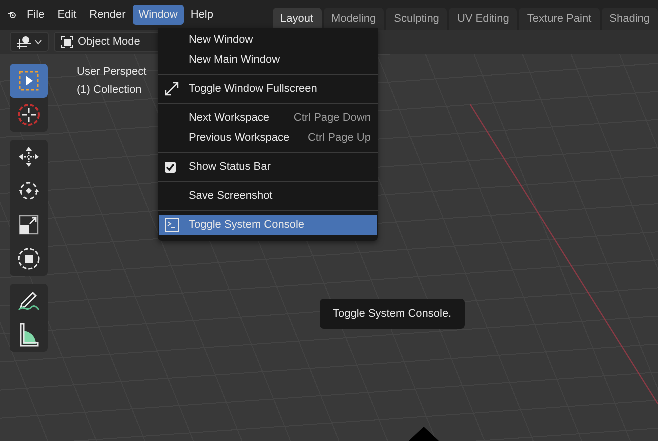 The height and width of the screenshot is (441, 658). Describe the element at coordinates (29, 259) in the screenshot. I see `transform-icon` at that location.